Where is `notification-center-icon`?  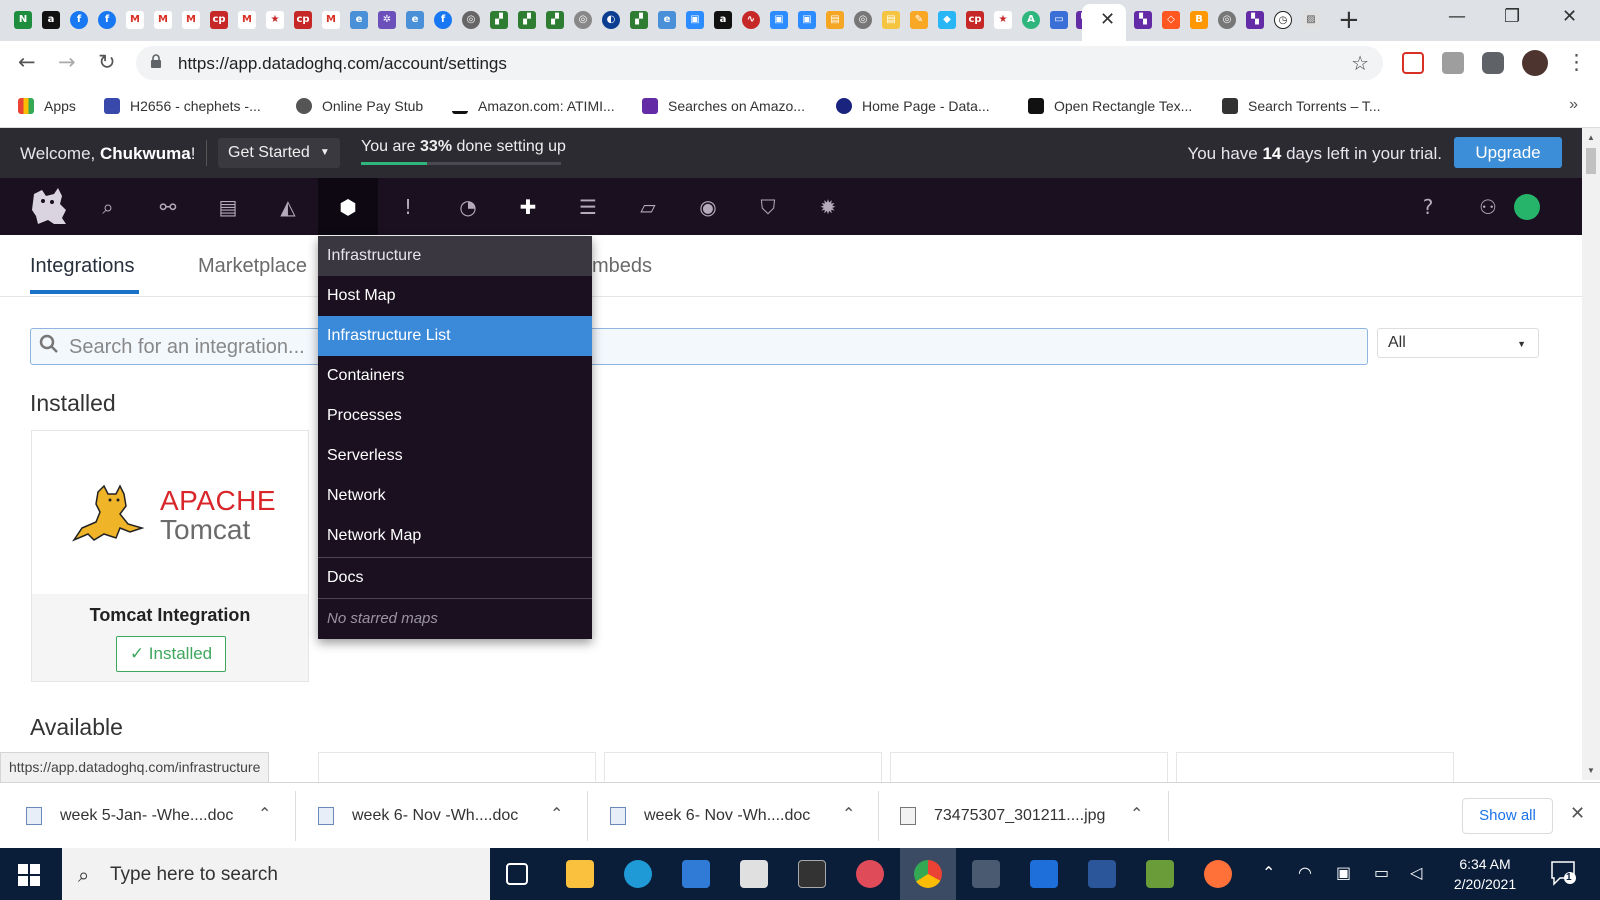
notification-center-icon is located at coordinates (1564, 873).